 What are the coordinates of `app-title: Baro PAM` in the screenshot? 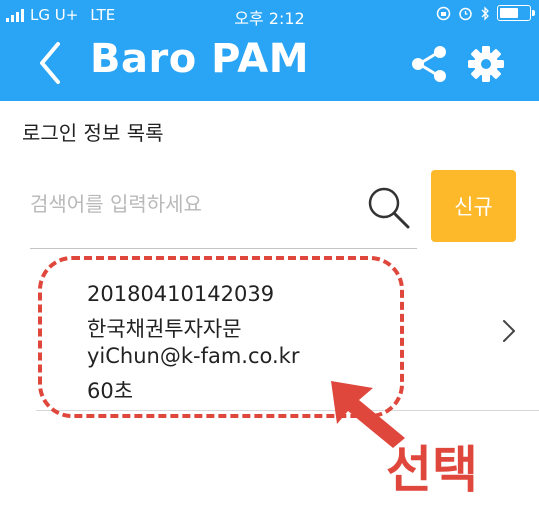 It's located at (200, 59).